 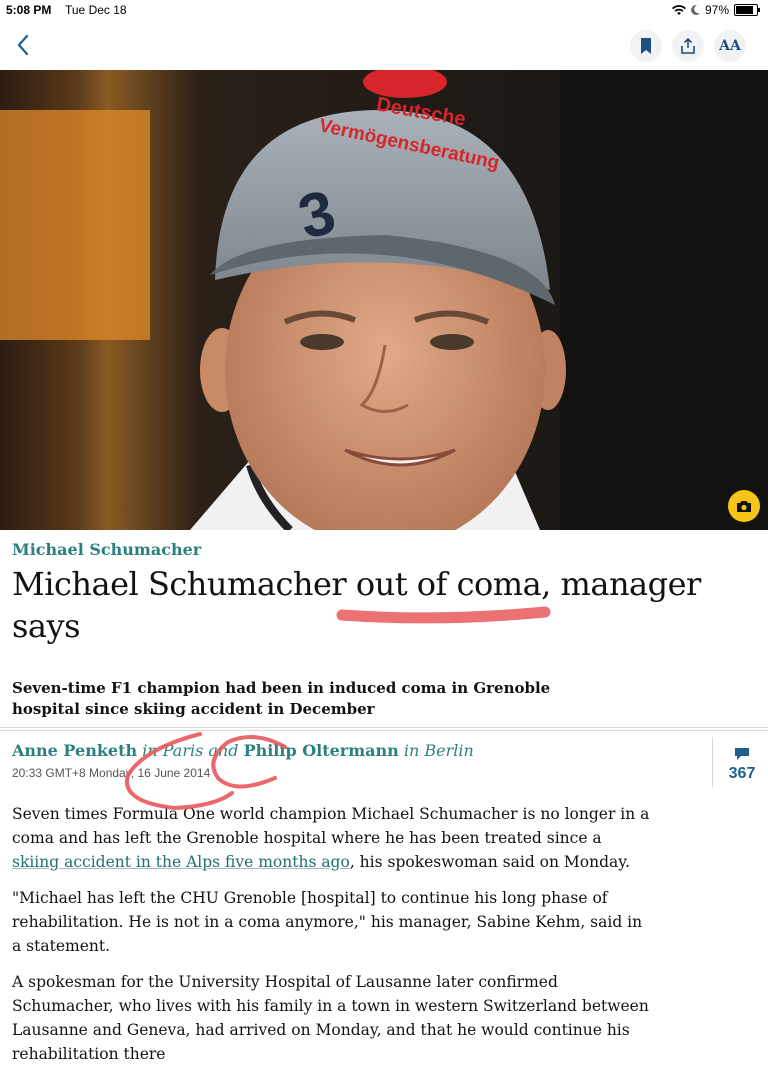 What do you see at coordinates (449, 750) in the screenshot?
I see `byline-place: Berlin` at bounding box center [449, 750].